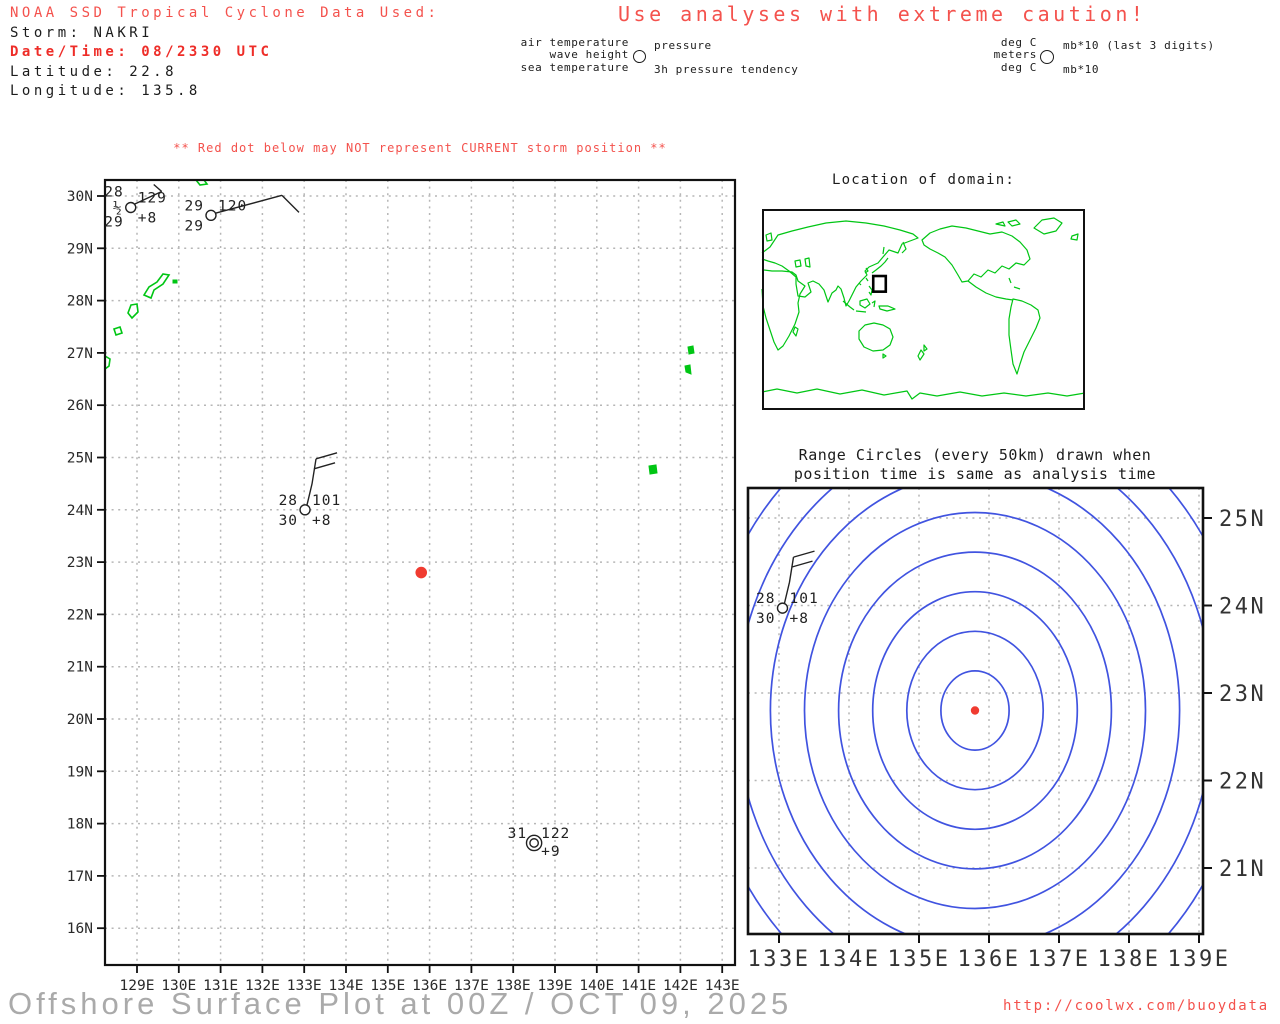 The height and width of the screenshot is (1024, 1280). What do you see at coordinates (80, 354) in the screenshot?
I see `y-tick-label: 27N` at bounding box center [80, 354].